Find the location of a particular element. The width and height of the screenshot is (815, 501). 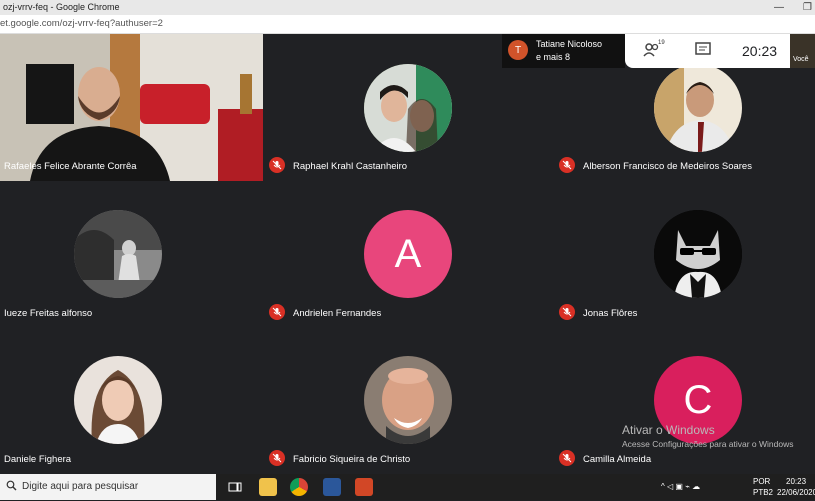

self-label: Você is located at coordinates (801, 59).